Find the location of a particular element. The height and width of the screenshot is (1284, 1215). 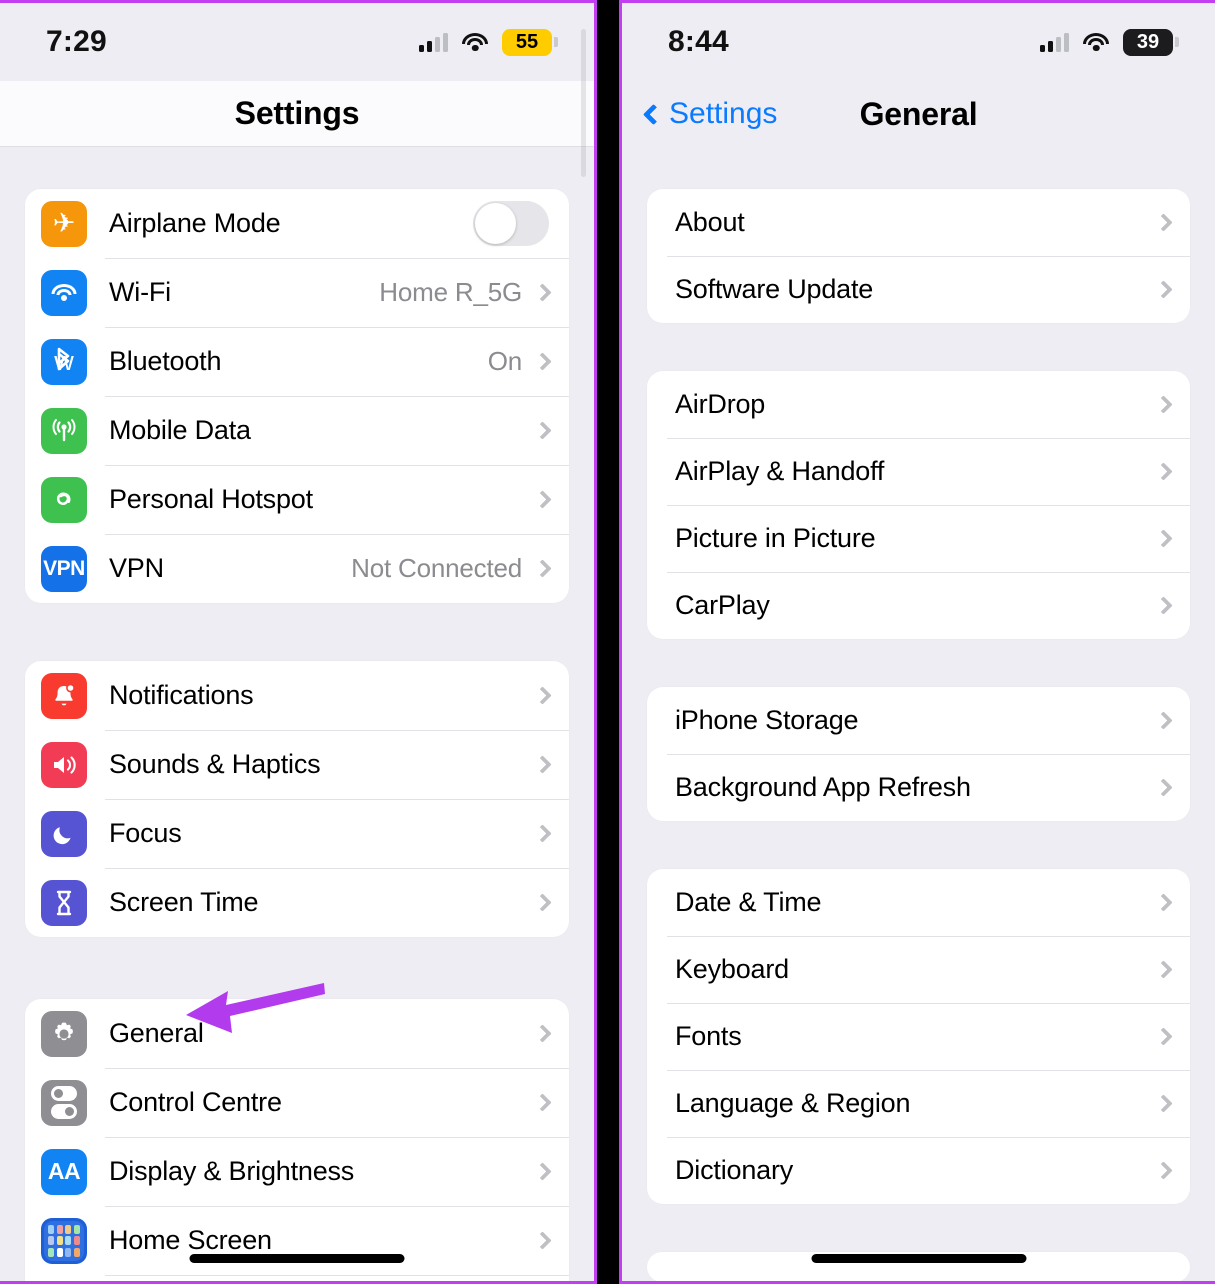

list-item-airplane-mode: ✈ Airplane Mode is located at coordinates (297, 223).